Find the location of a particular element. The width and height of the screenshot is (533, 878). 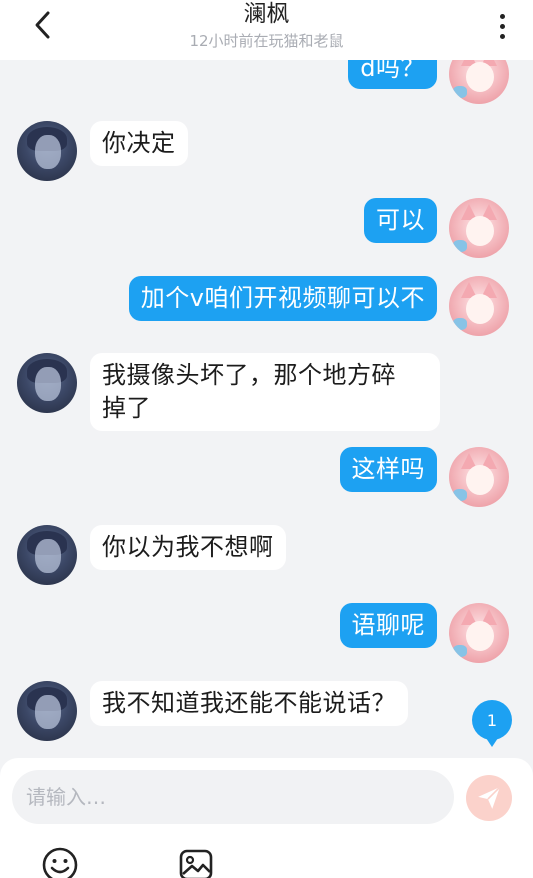

message-input is located at coordinates (233, 797).